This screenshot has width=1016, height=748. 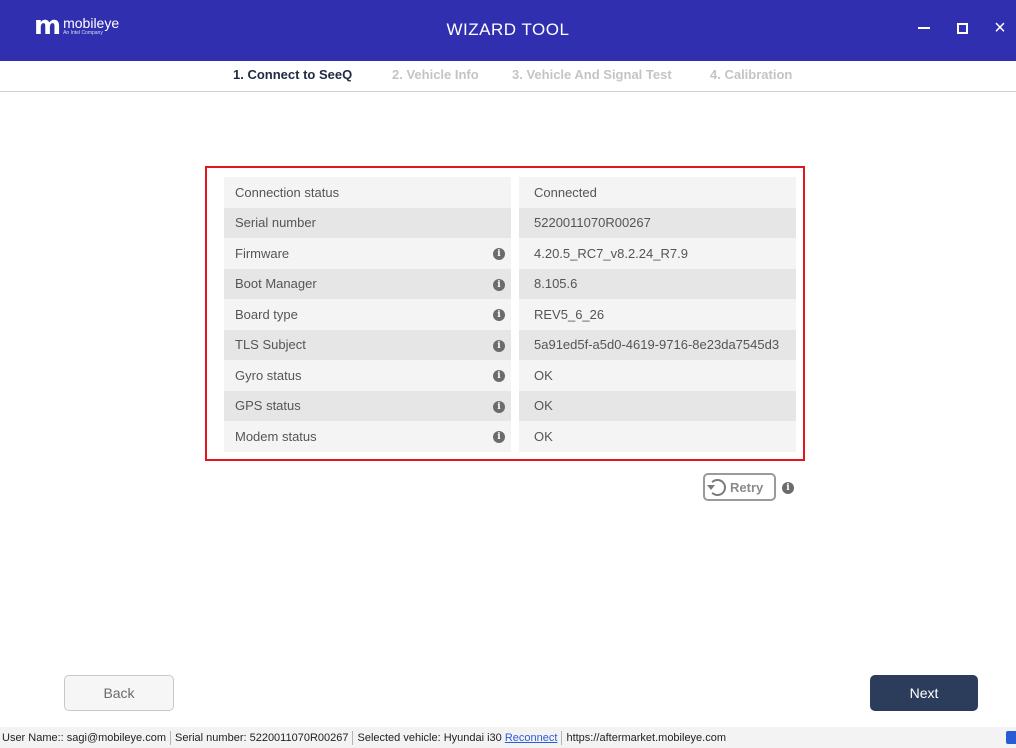 I want to click on minimize-button, so click(x=924, y=28).